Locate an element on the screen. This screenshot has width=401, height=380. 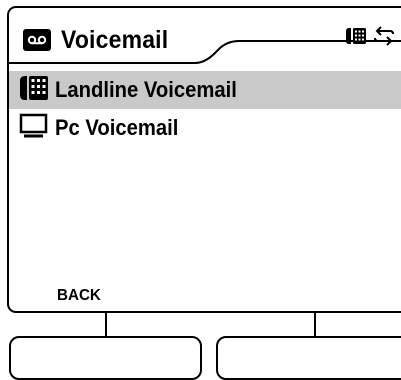
softkey-connector-left is located at coordinates (106, 324).